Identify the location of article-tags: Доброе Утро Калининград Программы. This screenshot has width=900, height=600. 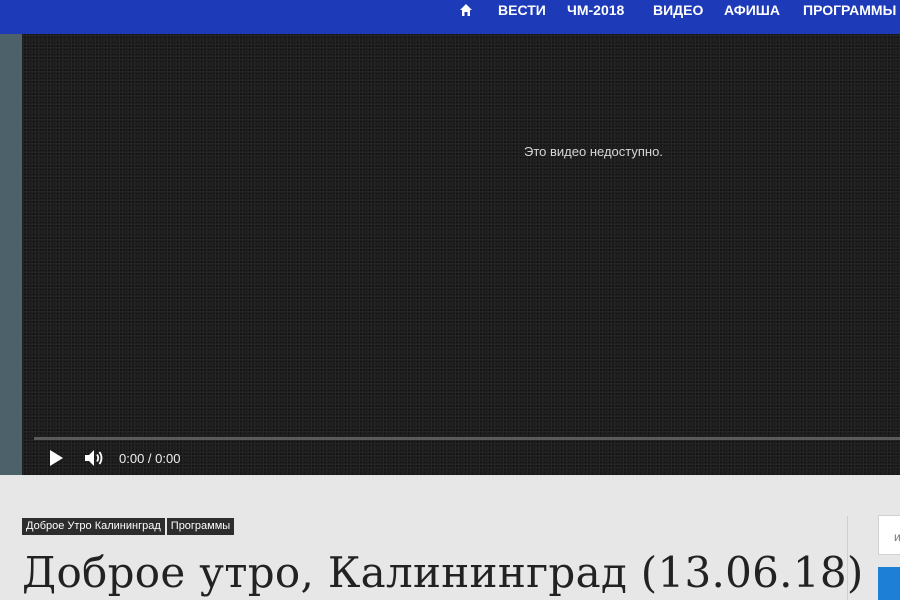
(129, 525).